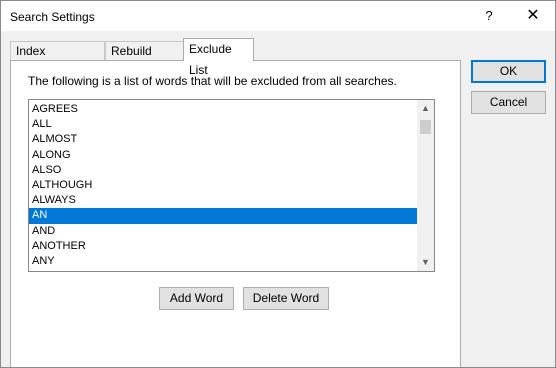  I want to click on ok-button: OK, so click(508, 71).